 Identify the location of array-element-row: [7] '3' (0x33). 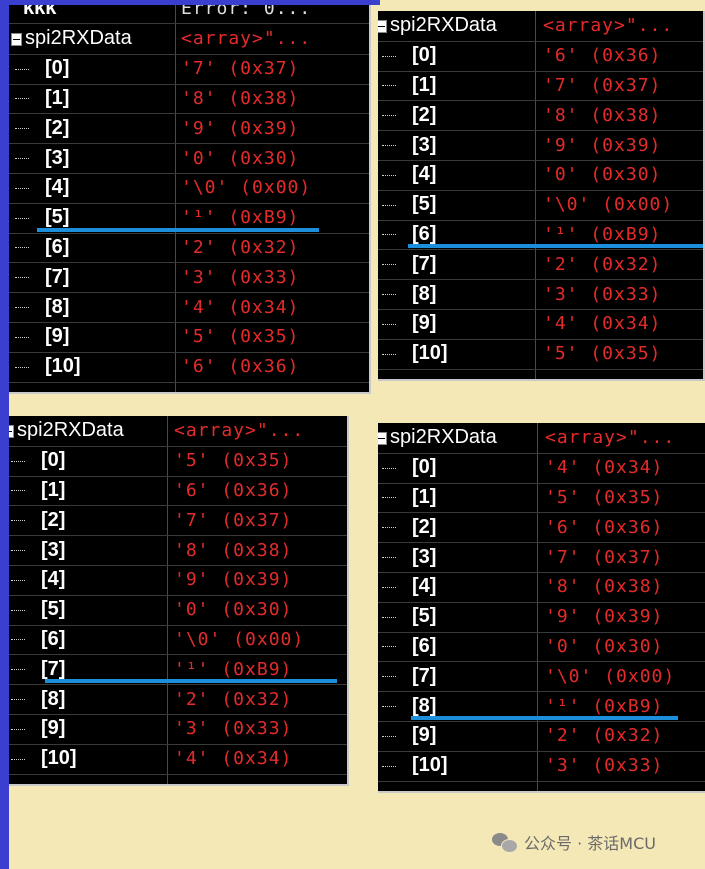
(189, 278).